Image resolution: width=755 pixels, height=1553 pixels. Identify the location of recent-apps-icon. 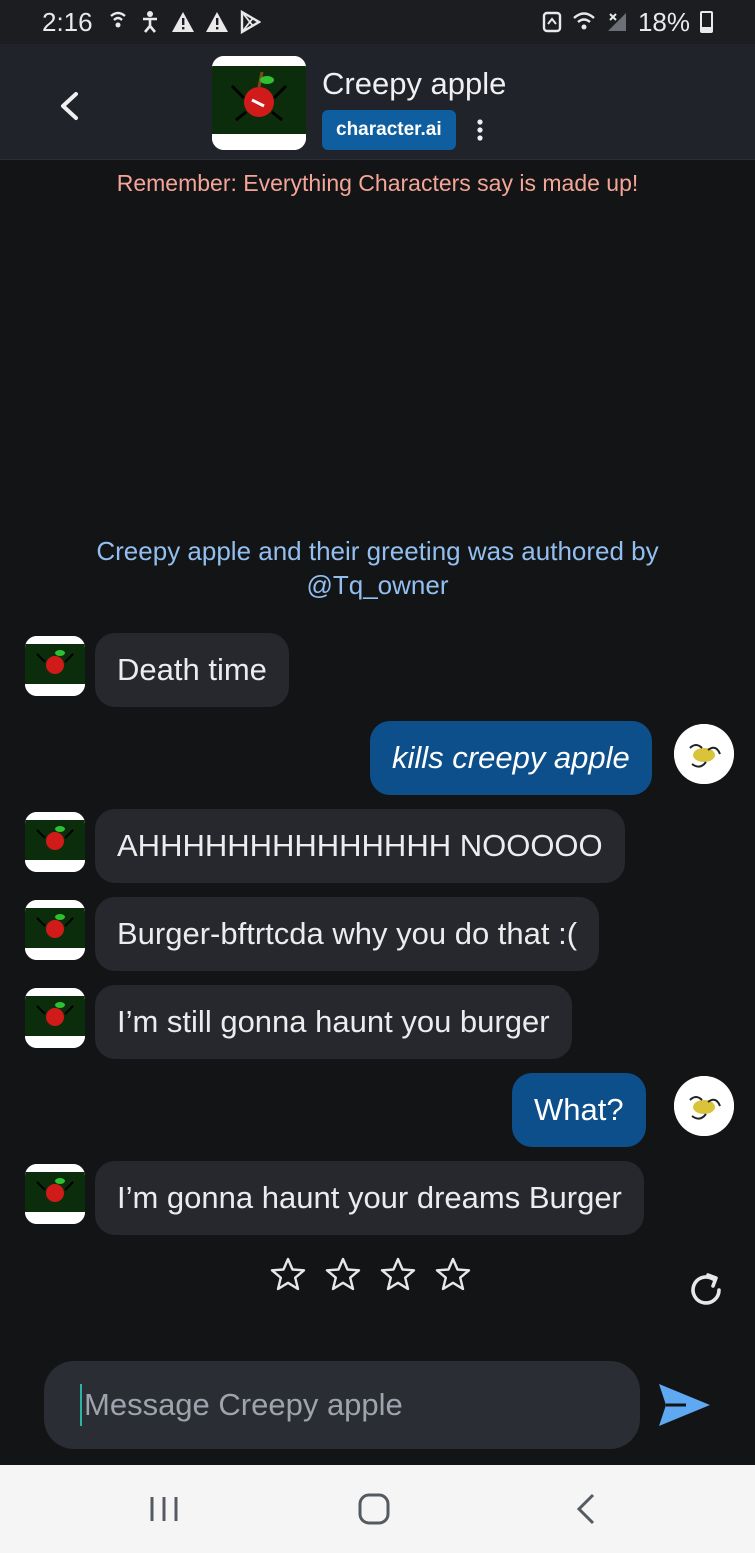
(164, 1509).